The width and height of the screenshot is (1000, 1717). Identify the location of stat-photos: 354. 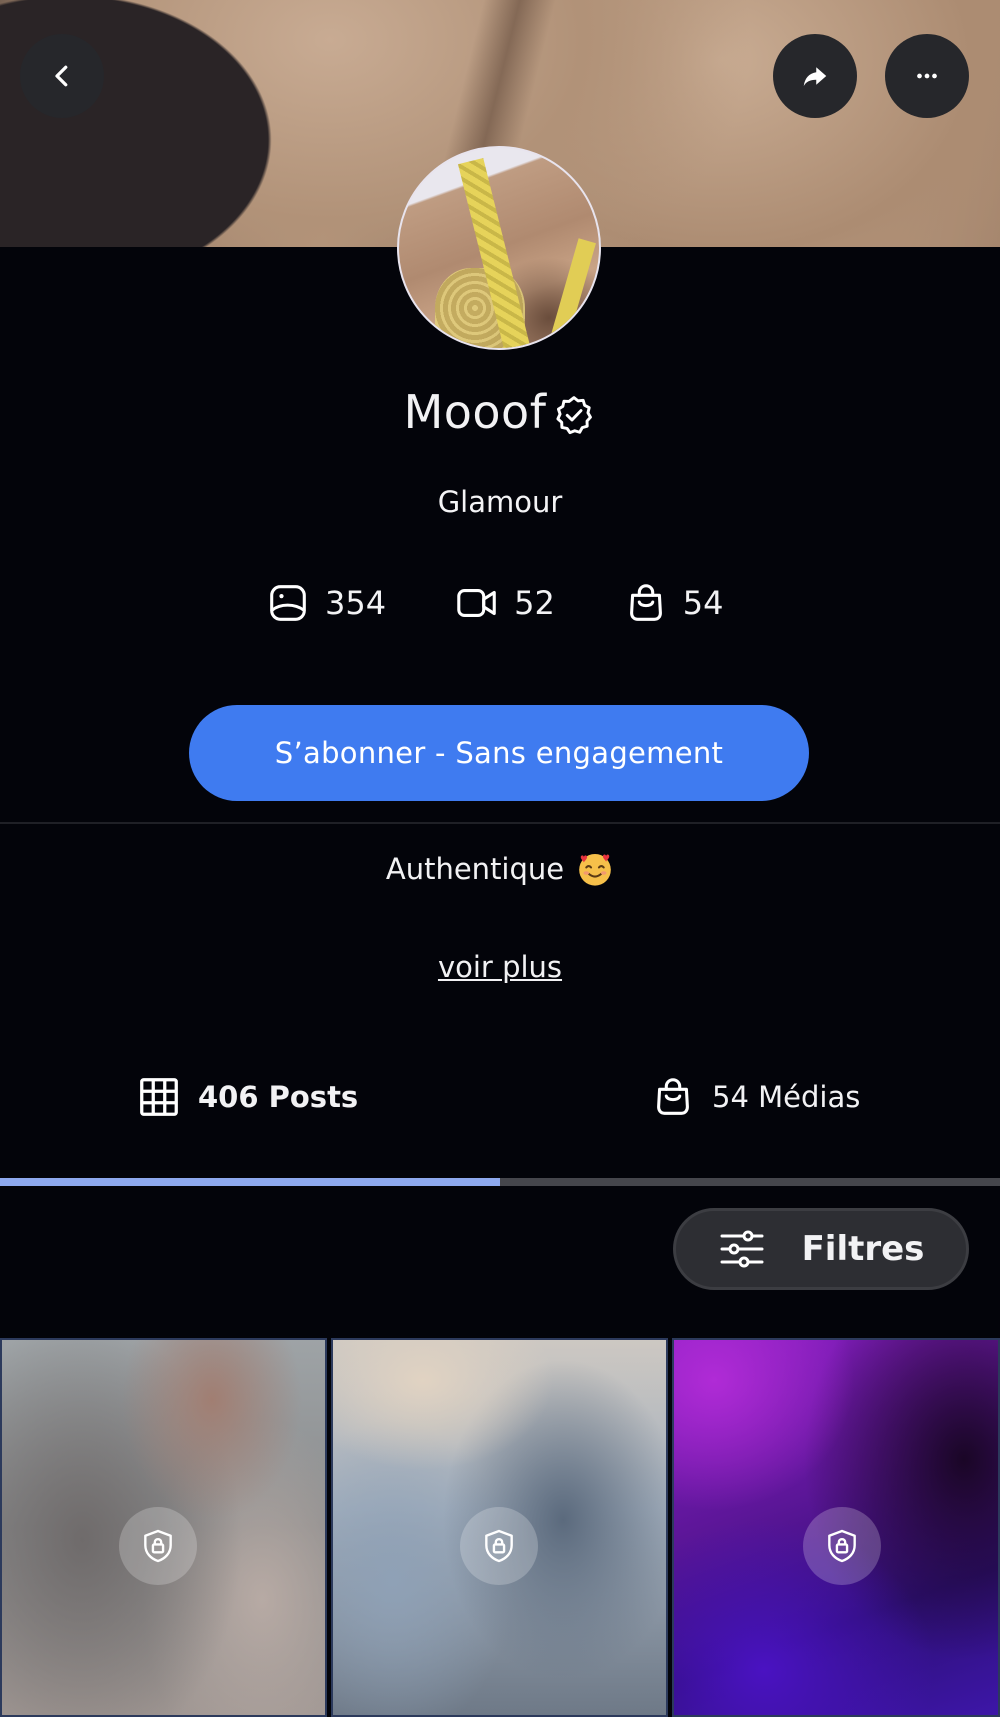
(325, 603).